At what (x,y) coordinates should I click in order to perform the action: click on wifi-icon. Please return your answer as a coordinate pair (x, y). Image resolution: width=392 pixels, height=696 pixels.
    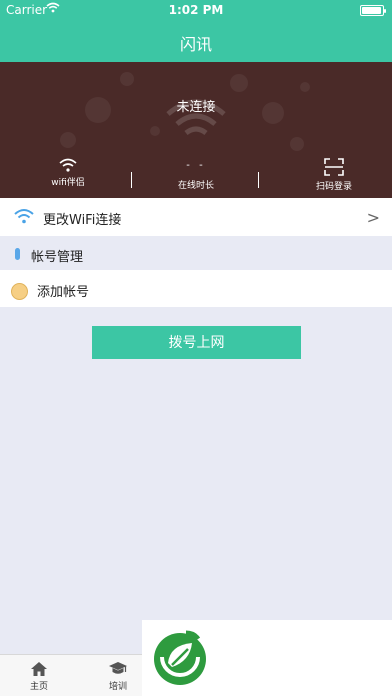
    Looking at the image, I should click on (24, 216).